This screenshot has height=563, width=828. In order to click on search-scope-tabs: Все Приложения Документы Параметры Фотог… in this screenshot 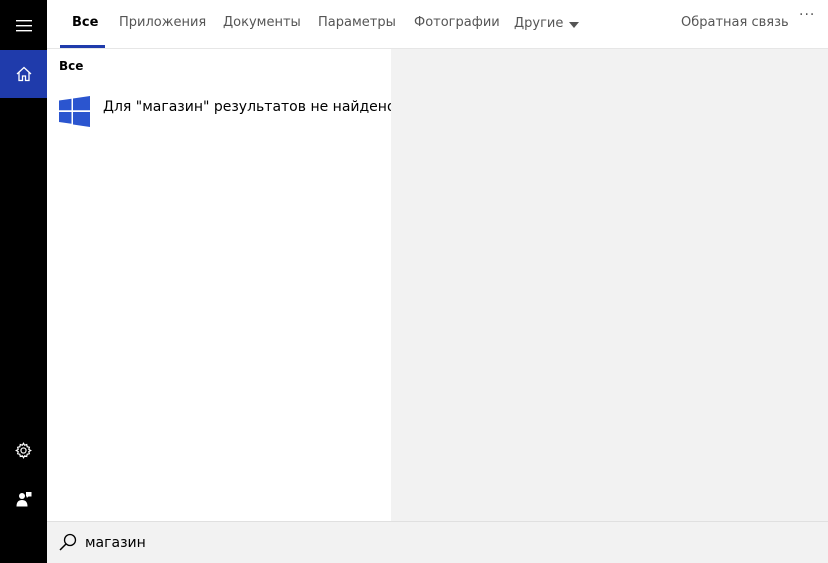, I will do `click(437, 24)`.